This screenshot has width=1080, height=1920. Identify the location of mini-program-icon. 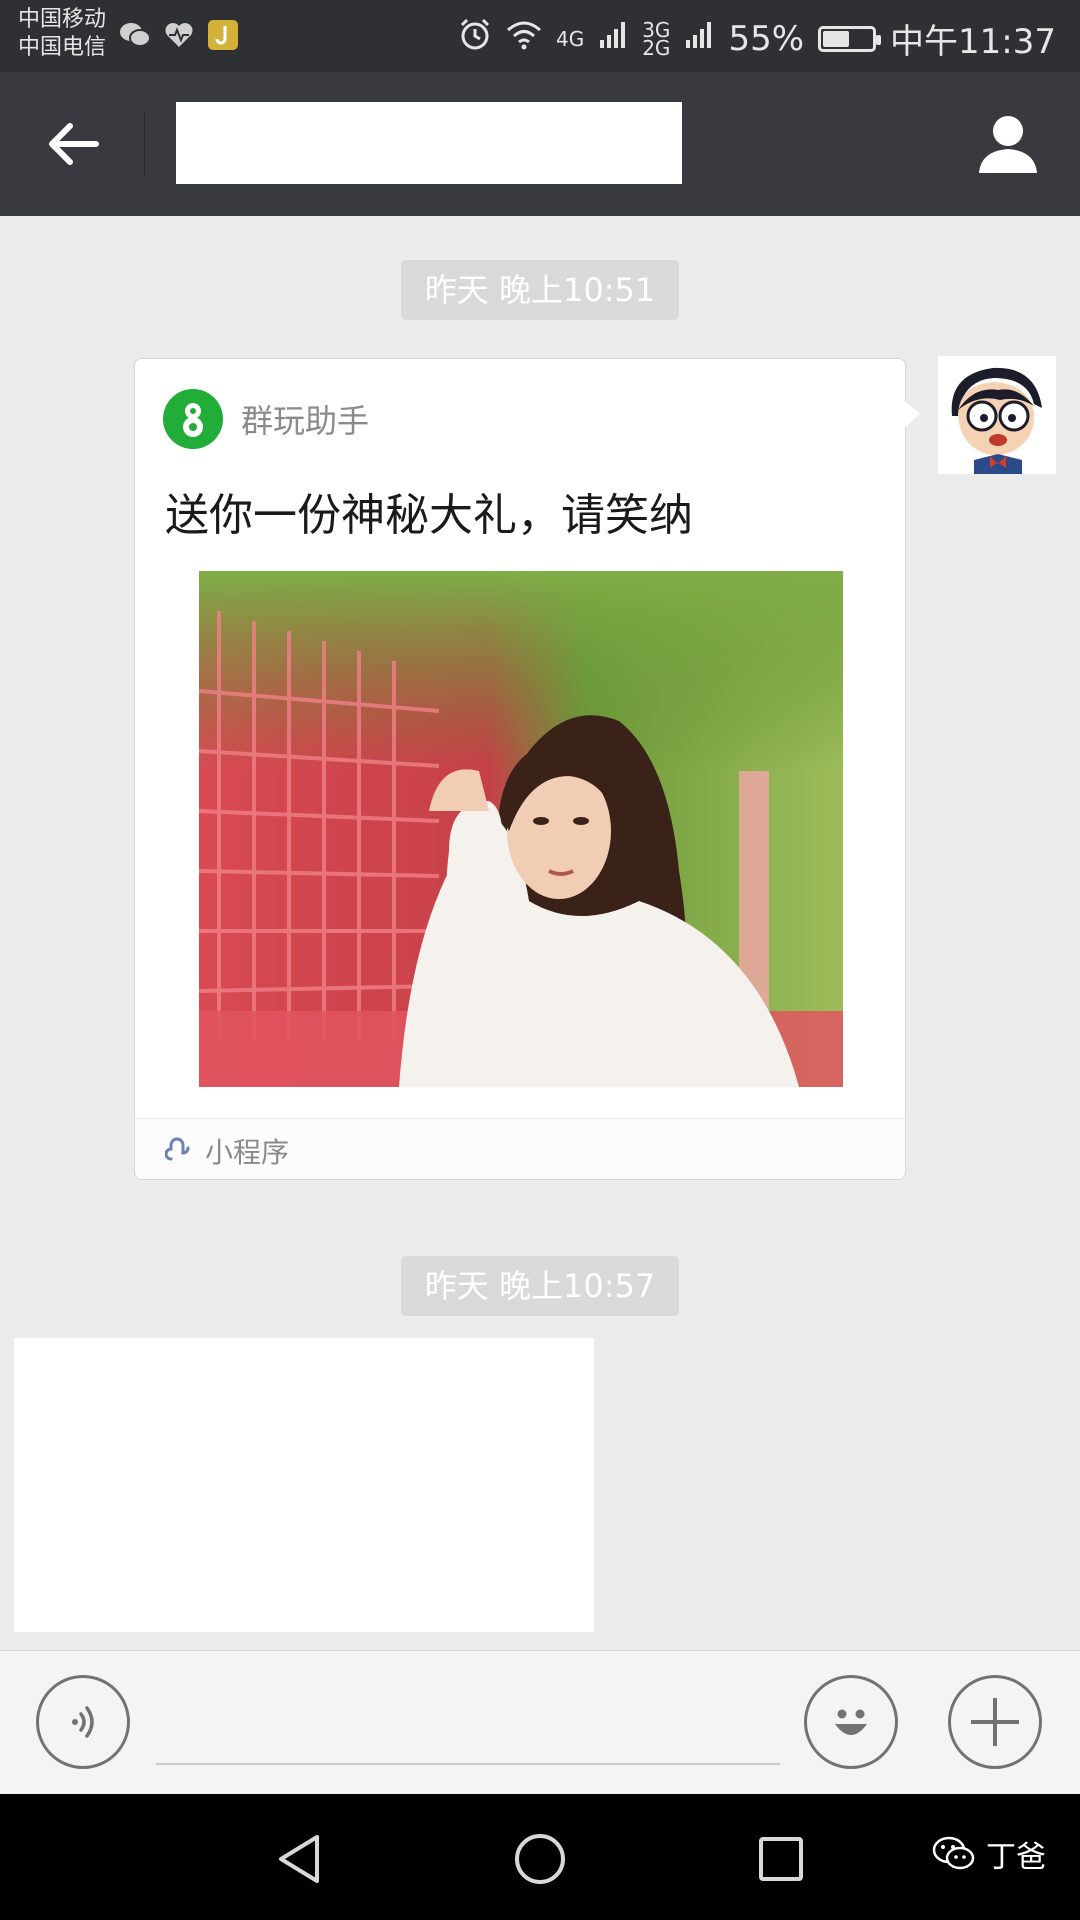
(177, 1149).